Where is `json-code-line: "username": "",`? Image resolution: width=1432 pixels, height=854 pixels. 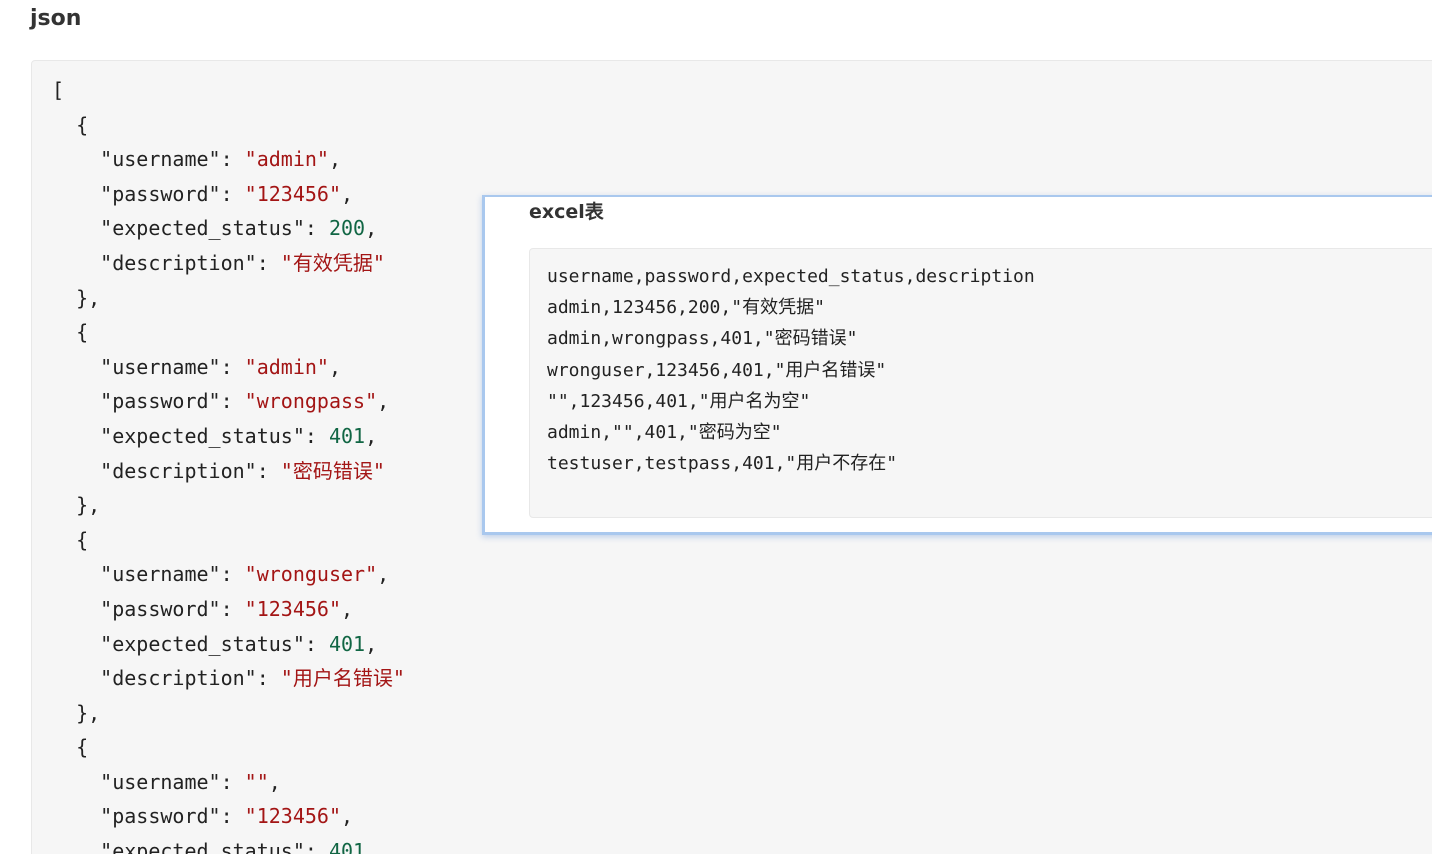
json-code-line: "username": "", is located at coordinates (190, 781).